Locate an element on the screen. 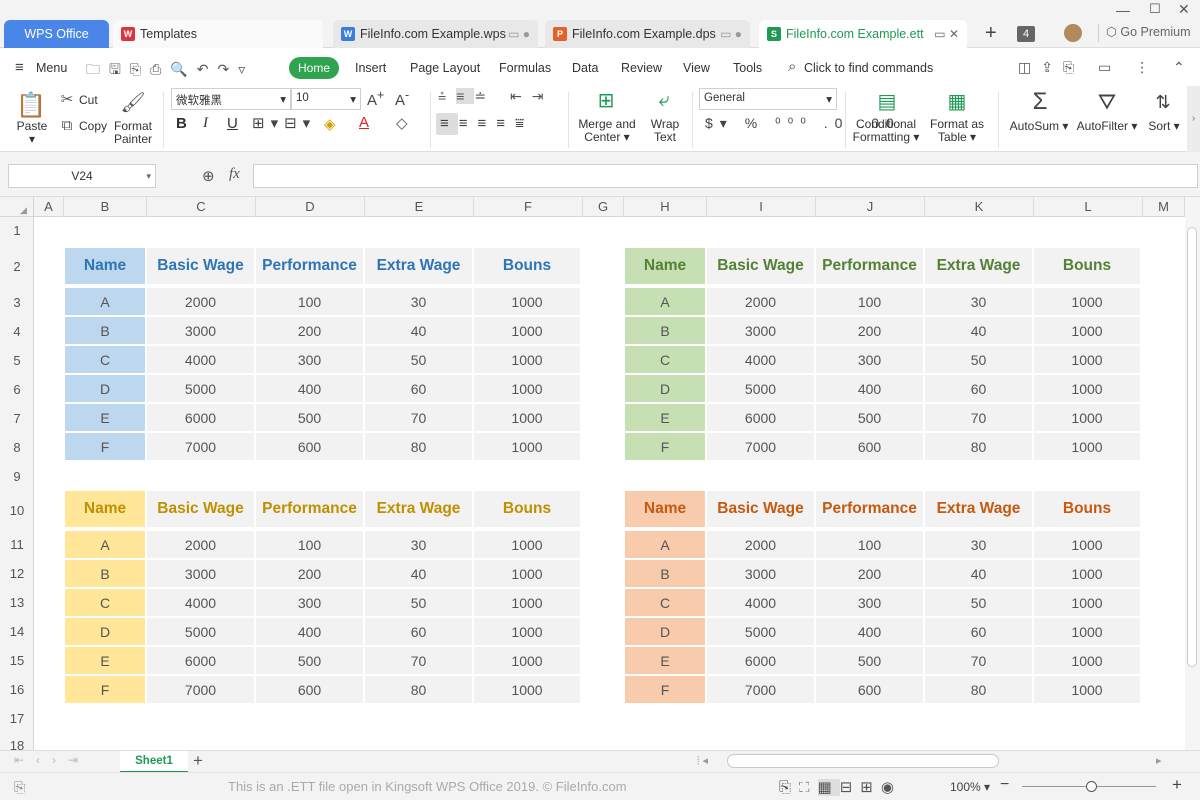  horizontal-align-icons: ≡≡≡≡⩸ is located at coordinates (487, 123).